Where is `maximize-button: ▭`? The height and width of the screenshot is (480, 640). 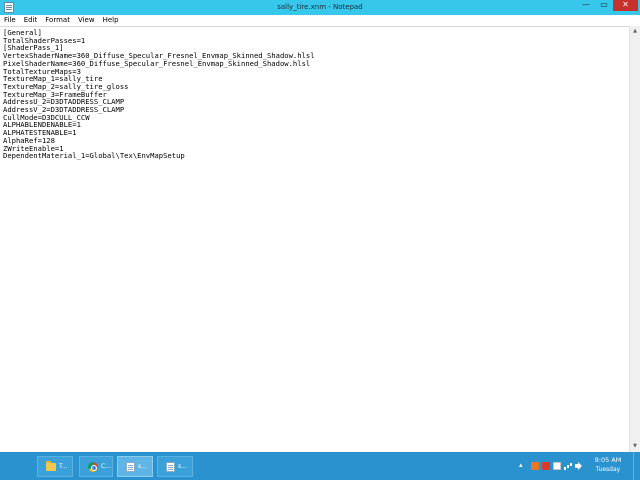 maximize-button: ▭ is located at coordinates (604, 5).